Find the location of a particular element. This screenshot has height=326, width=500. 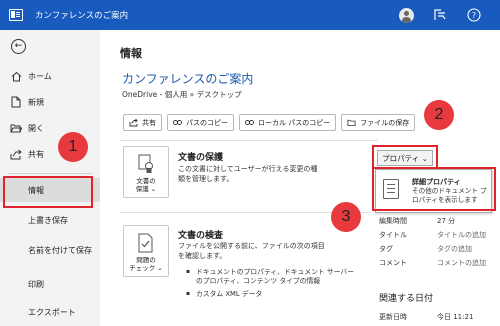

sidebar-item-label: 上書き保存 is located at coordinates (48, 220).